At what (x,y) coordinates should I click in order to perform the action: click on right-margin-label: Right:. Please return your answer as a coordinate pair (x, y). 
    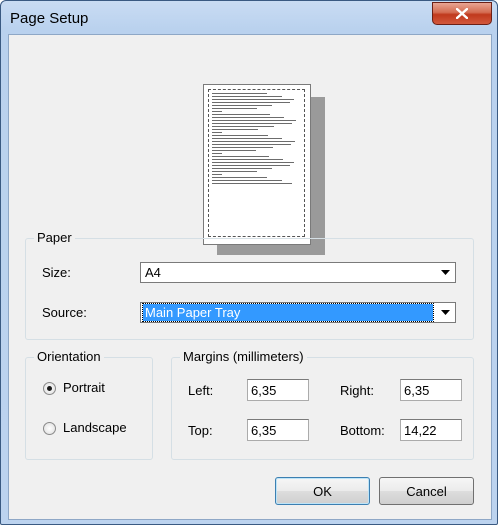
    Looking at the image, I should click on (357, 390).